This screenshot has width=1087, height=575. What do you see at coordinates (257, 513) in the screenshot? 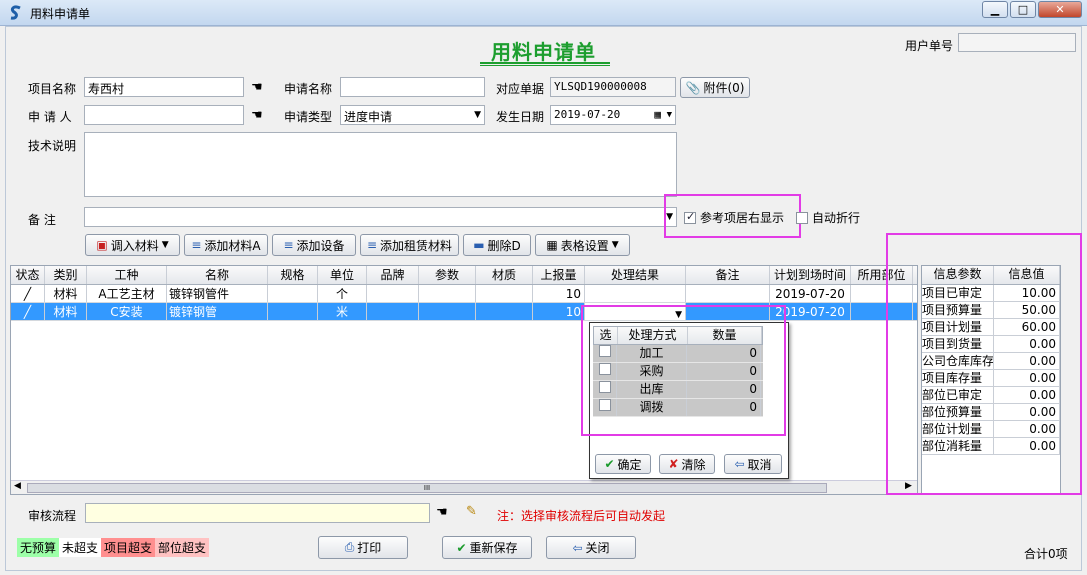
I see `approval-field` at bounding box center [257, 513].